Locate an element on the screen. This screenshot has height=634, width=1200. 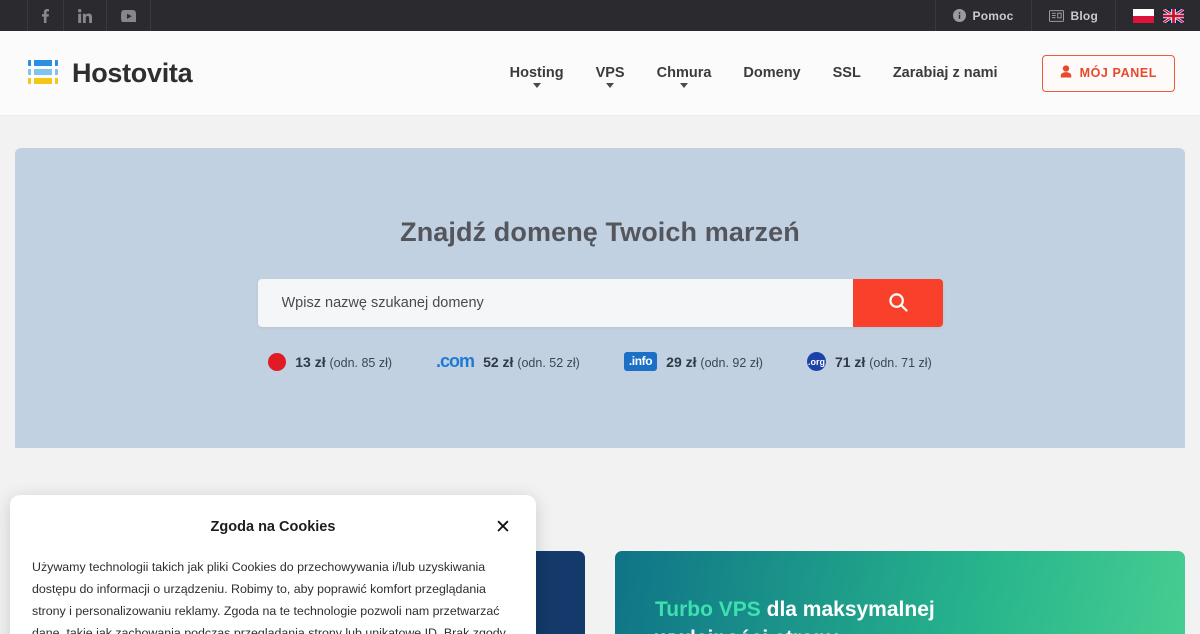
brand-logo: Hostovita is located at coordinates (110, 73).